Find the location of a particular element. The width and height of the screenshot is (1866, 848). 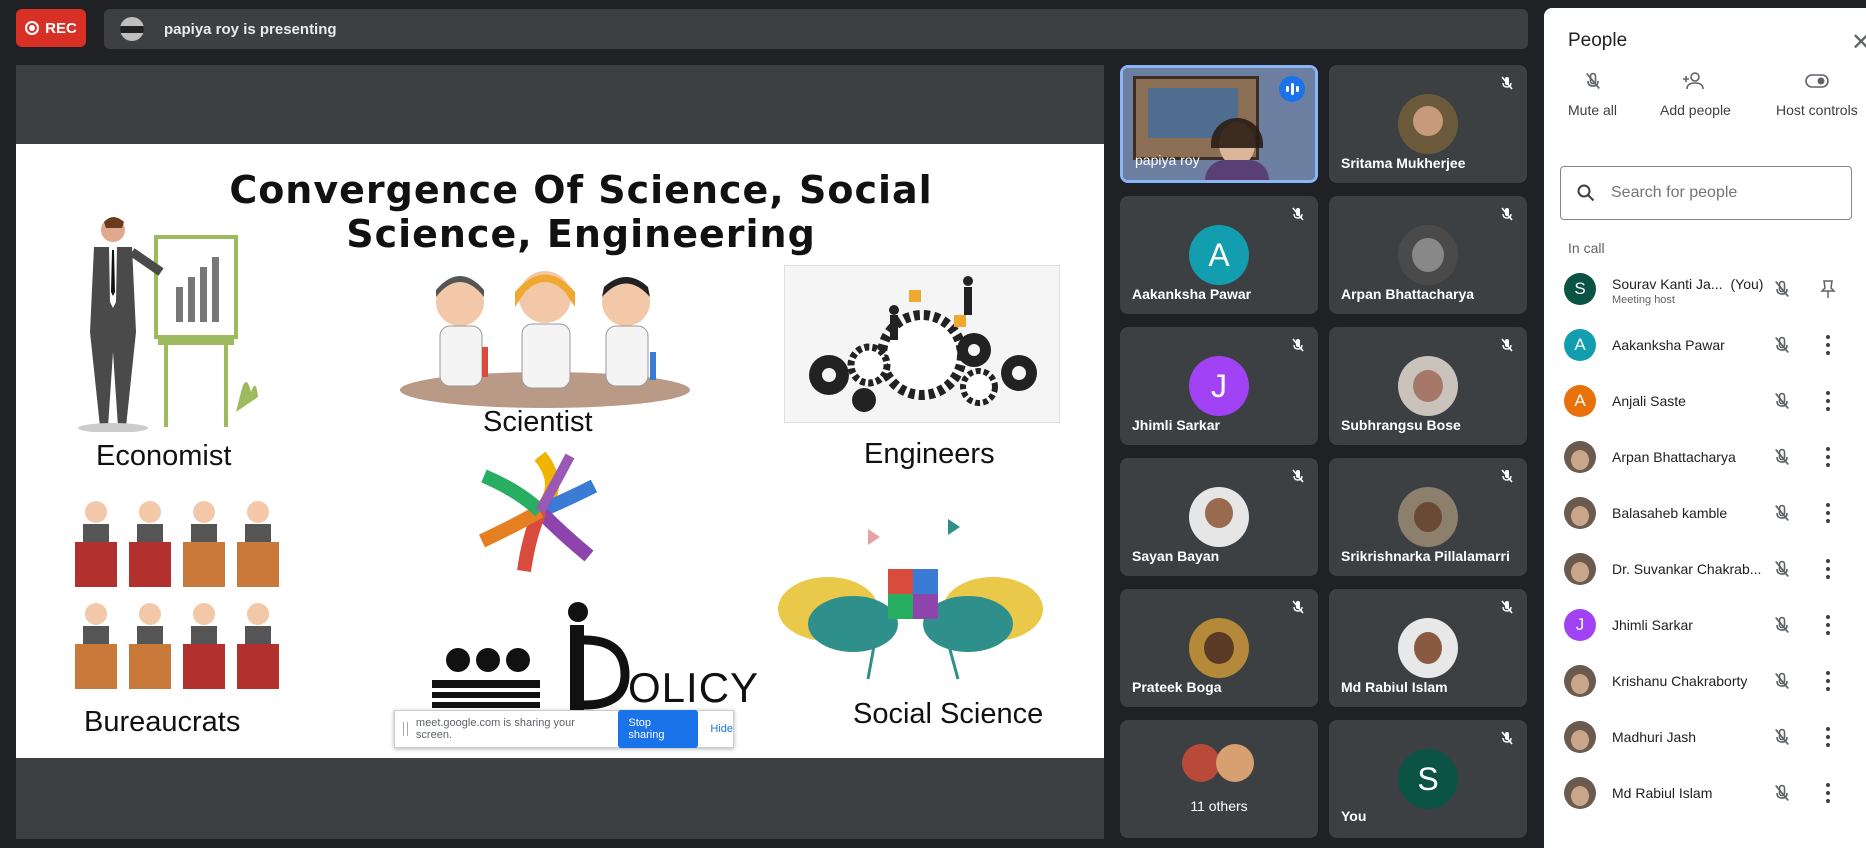

participant-list-item: Balasaheb kamble is located at coordinates (1705, 513).